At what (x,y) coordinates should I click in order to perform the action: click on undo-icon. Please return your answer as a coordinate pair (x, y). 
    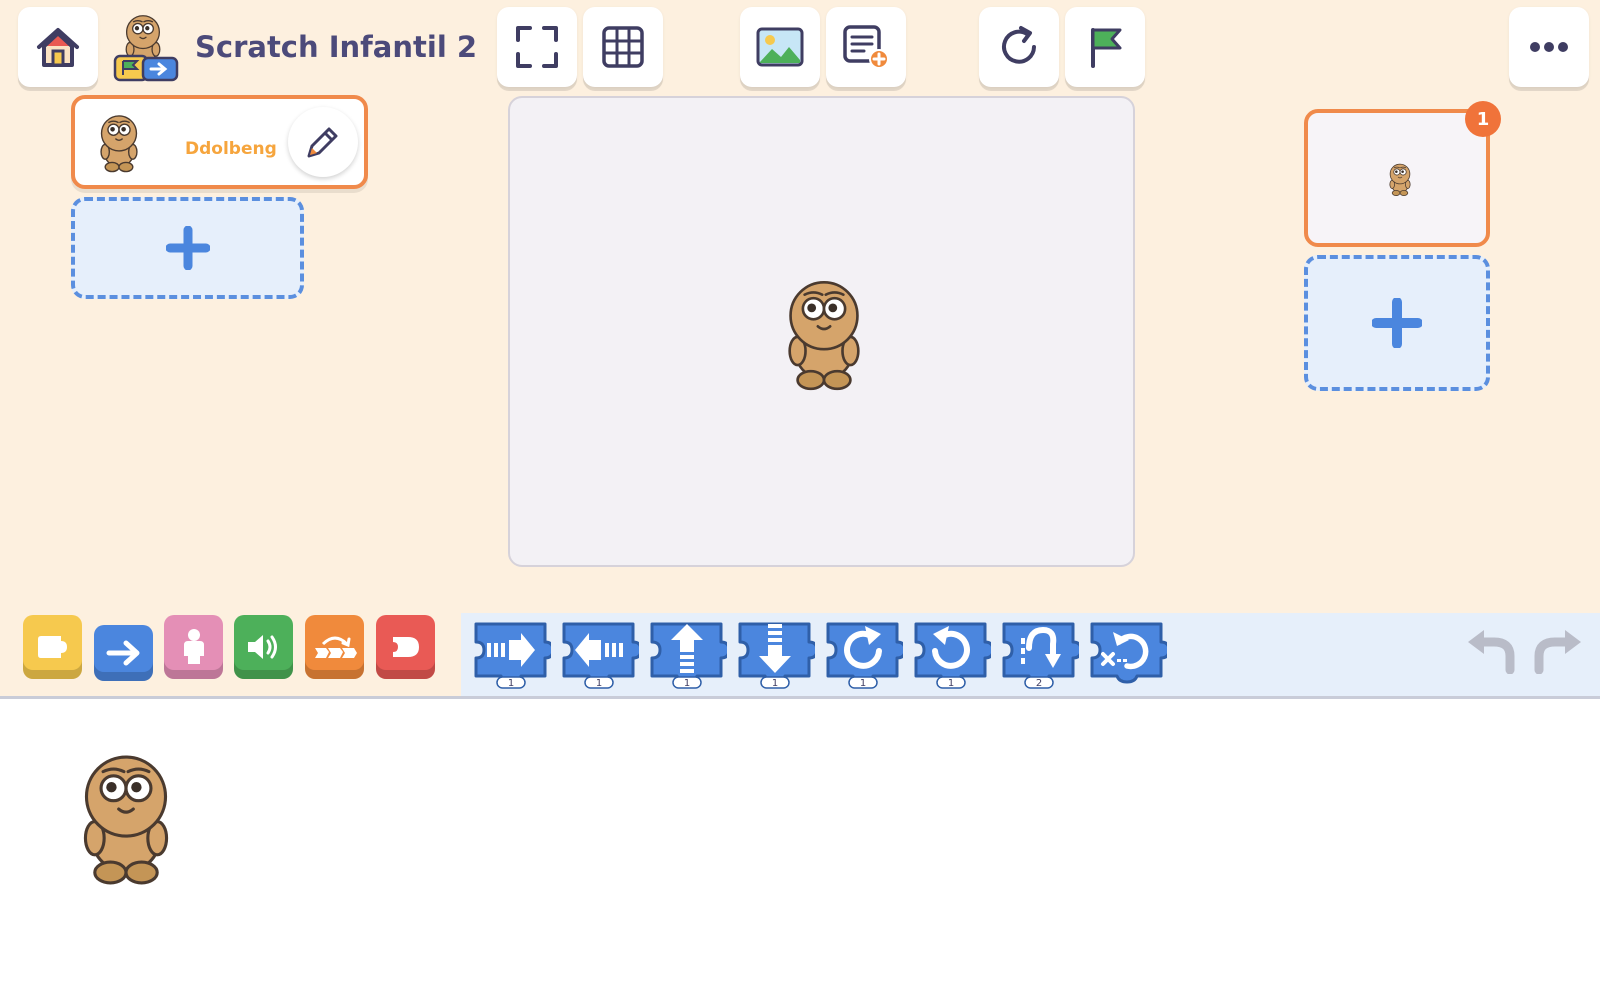
    Looking at the image, I should click on (1491, 652).